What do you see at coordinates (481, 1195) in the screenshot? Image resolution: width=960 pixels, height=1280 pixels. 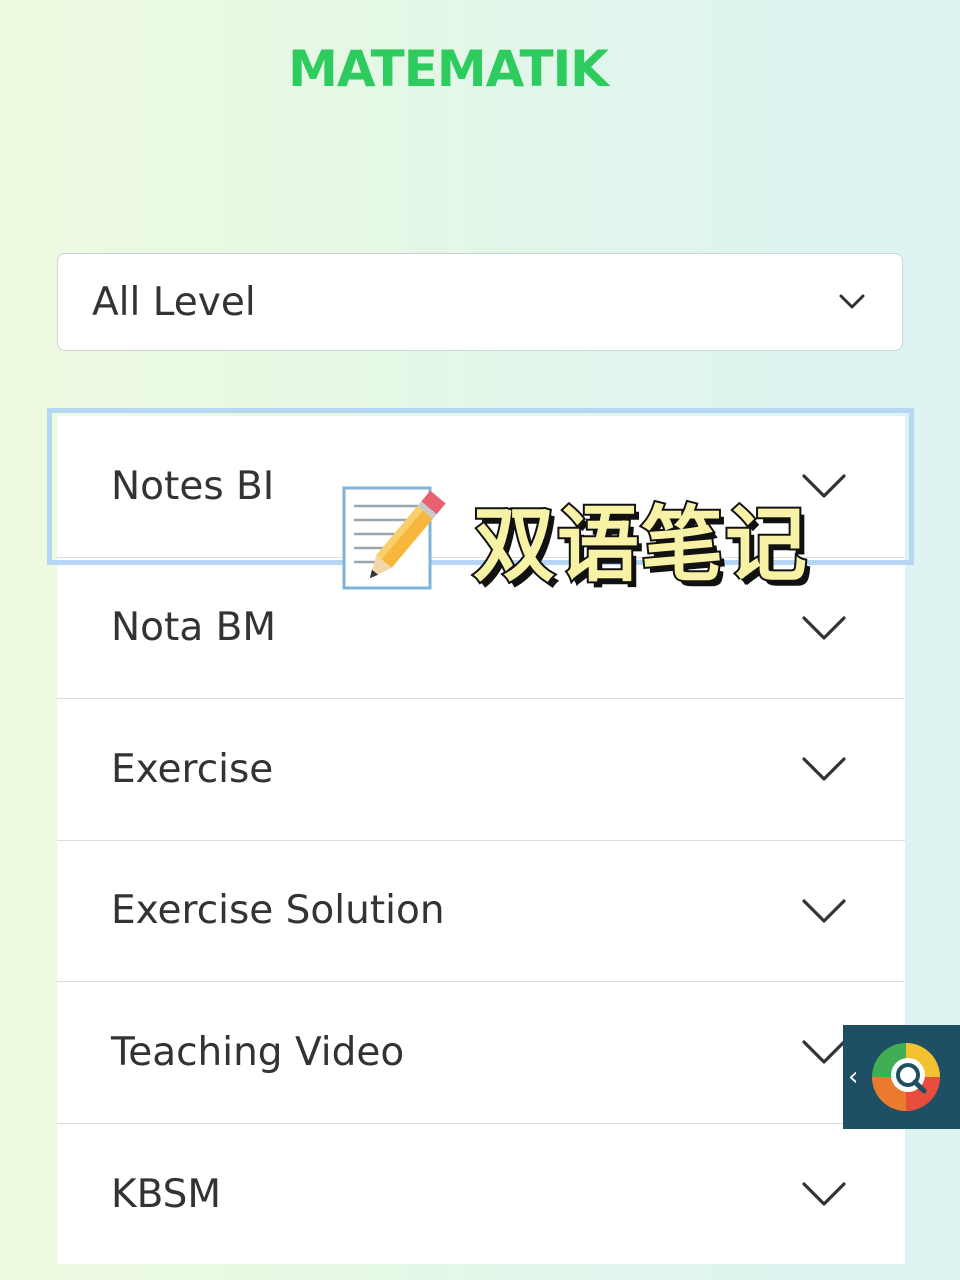 I see `accordion-item-kbsm: KBSM` at bounding box center [481, 1195].